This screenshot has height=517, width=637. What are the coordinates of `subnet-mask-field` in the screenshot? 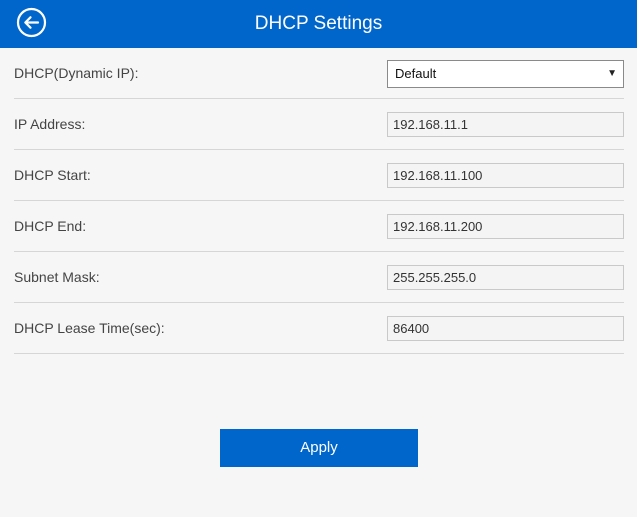 It's located at (505, 277).